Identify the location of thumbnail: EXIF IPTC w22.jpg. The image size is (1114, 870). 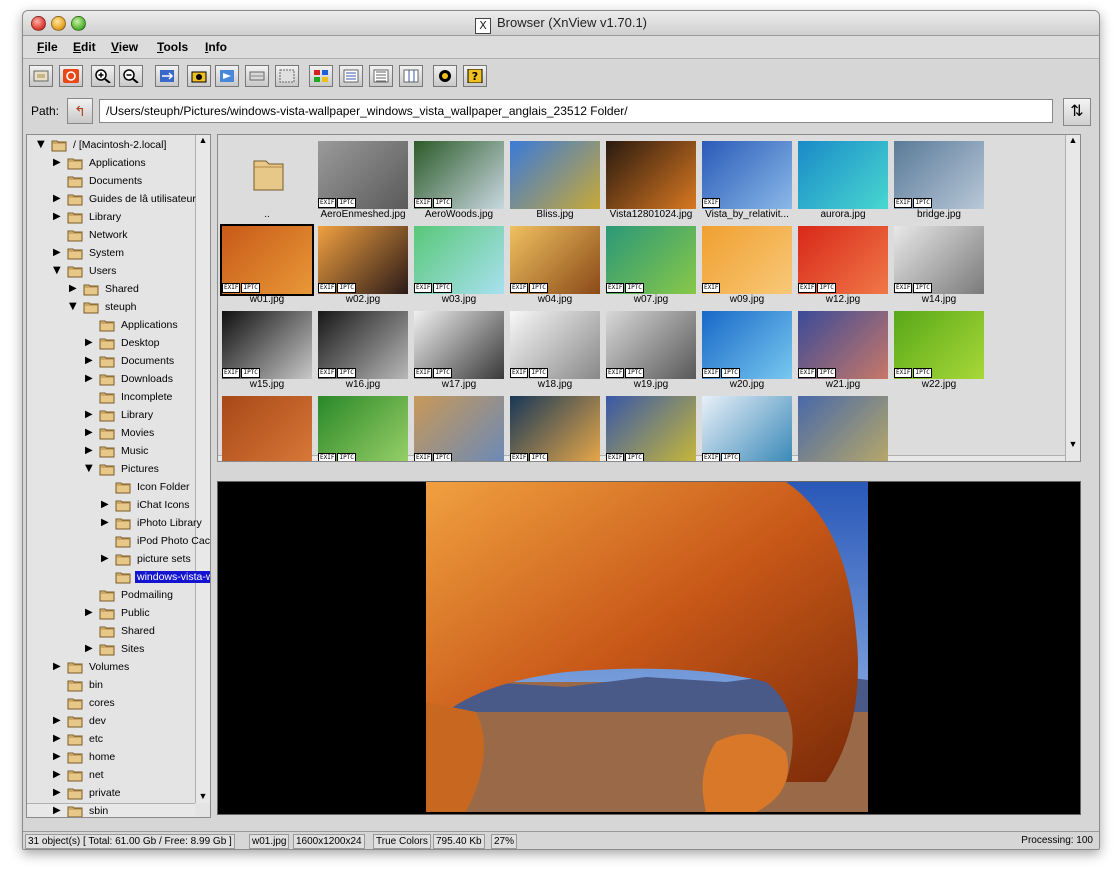
(939, 351).